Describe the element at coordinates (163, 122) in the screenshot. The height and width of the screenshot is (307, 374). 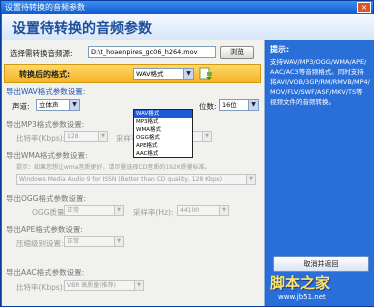
I see `format-option: MP3格式` at that location.